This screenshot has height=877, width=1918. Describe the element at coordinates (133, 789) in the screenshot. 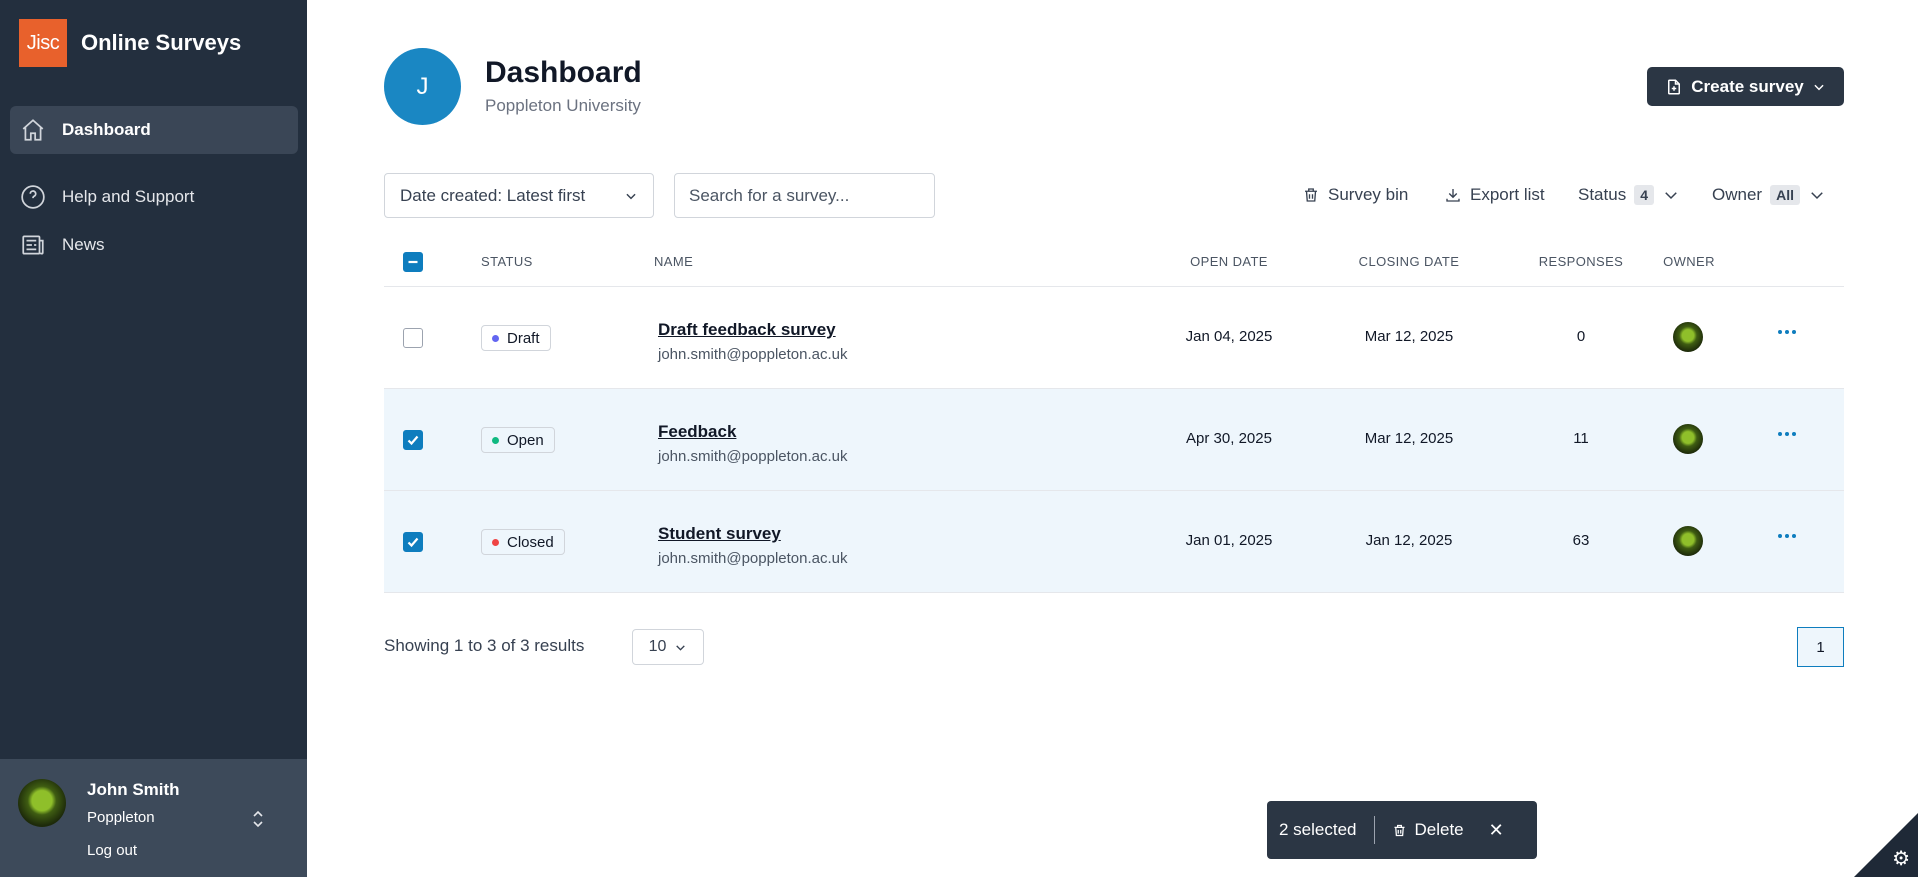

I see `user-name: John Smith` at that location.